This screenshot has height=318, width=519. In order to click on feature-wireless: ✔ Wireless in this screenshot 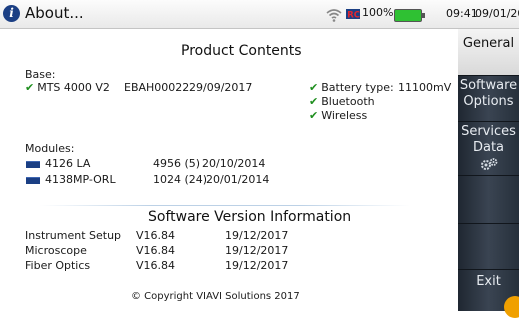, I will do `click(338, 115)`.